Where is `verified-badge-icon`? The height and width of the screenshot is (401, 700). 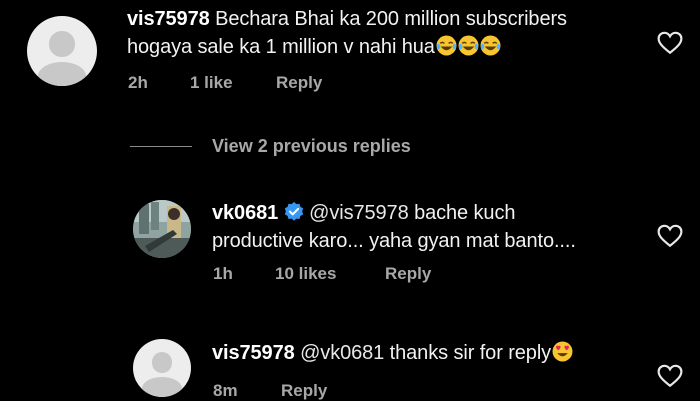
verified-badge-icon is located at coordinates (294, 211).